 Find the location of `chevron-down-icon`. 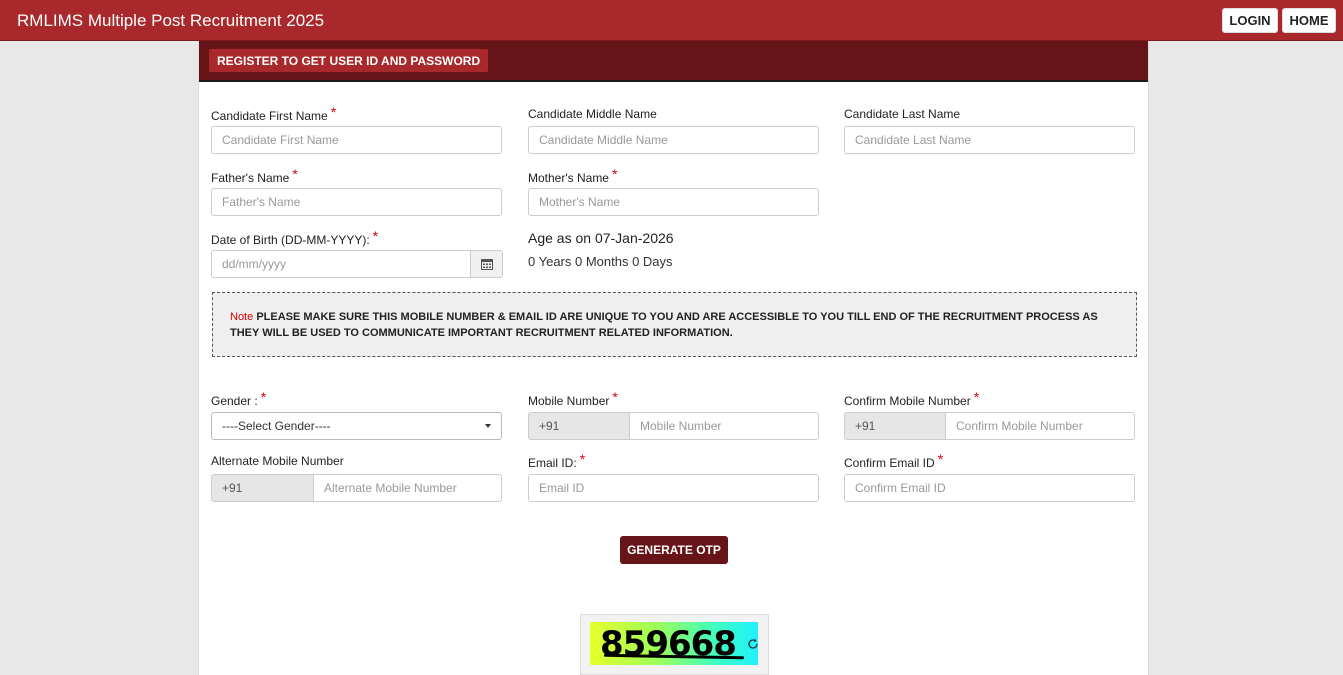

chevron-down-icon is located at coordinates (488, 426).